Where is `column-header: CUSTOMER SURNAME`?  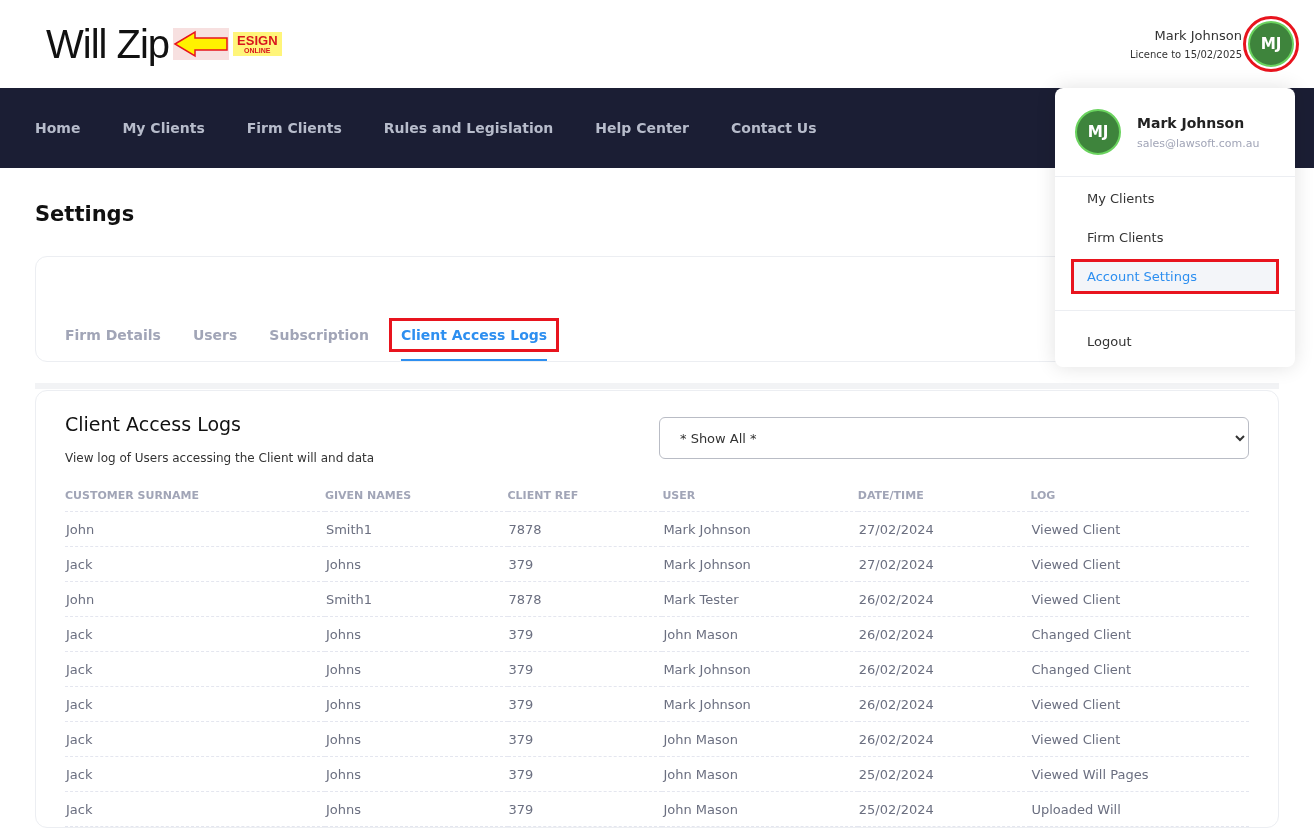
column-header: CUSTOMER SURNAME is located at coordinates (195, 500).